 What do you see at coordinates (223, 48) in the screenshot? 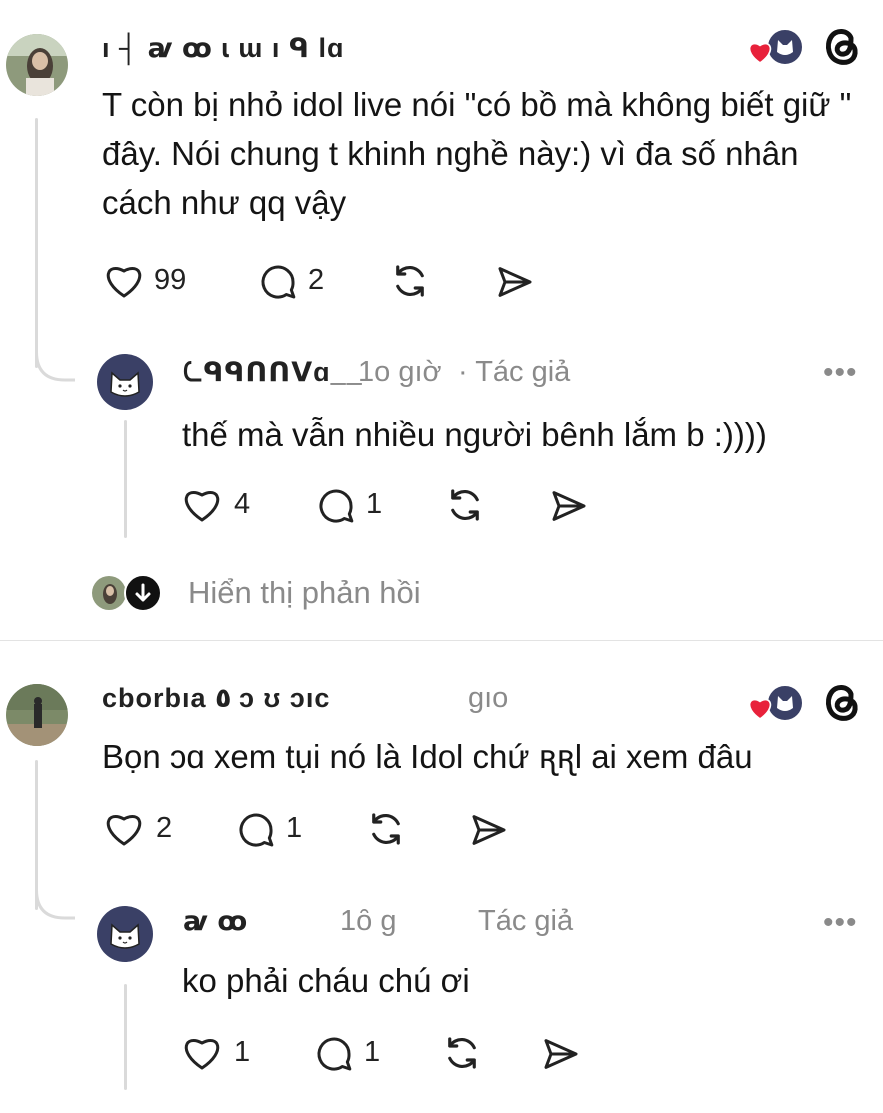
I see `username: ı ┤ ꜹ ꝏ ɩ ɯ ı ᑫ lɑ` at bounding box center [223, 48].